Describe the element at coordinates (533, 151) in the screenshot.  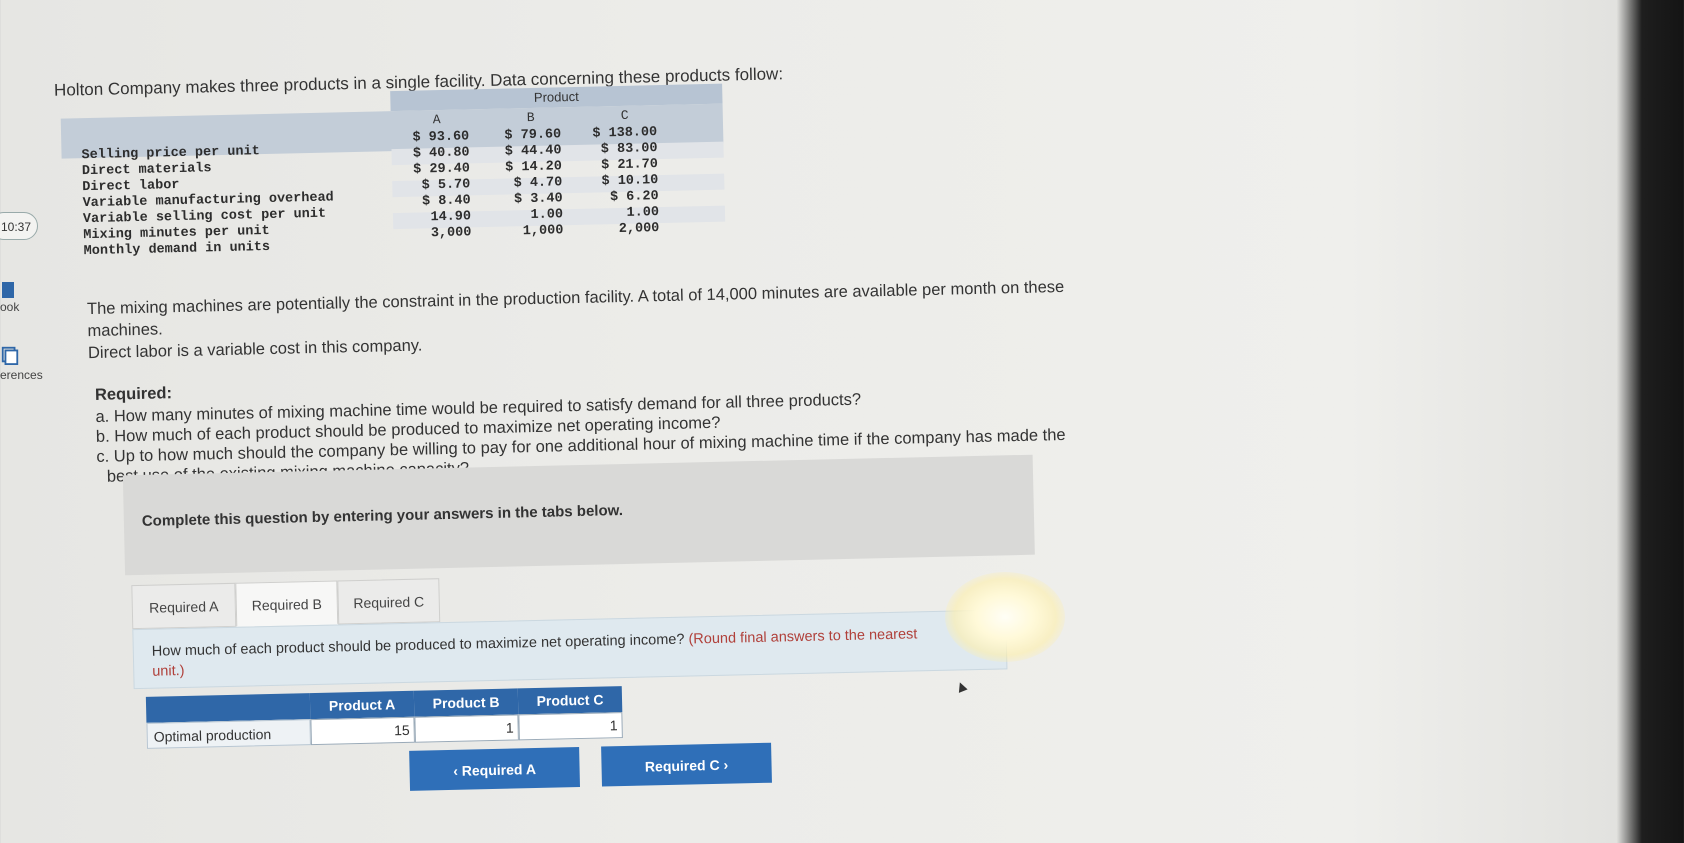
I see `cell-direct-materials-b: $ 44.40` at that location.